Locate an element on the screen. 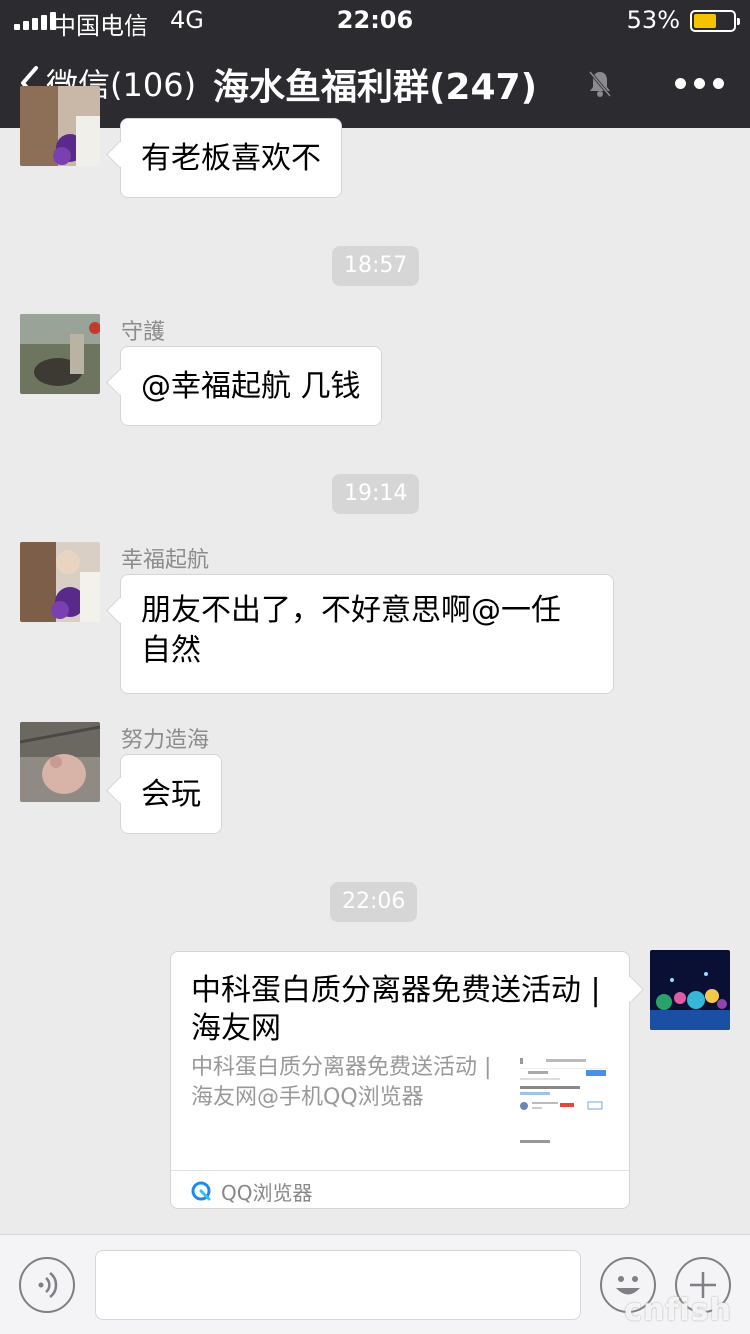 The height and width of the screenshot is (1334, 750). sender-name: 努力造海 is located at coordinates (165, 740).